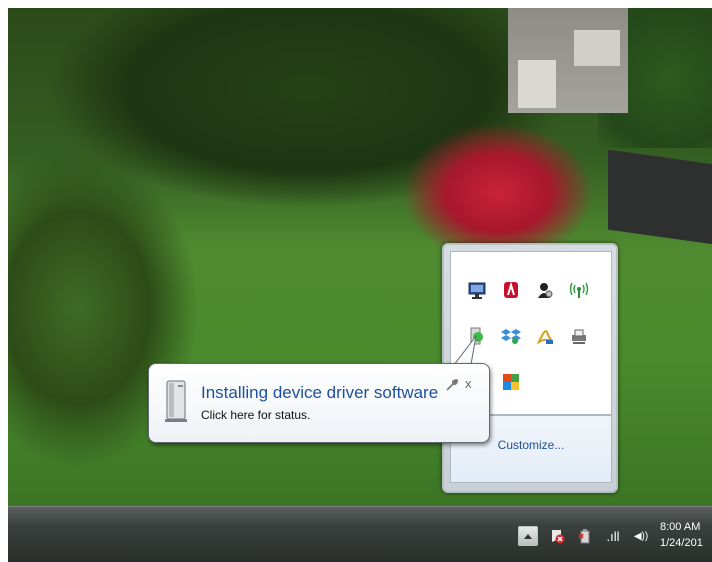 Image resolution: width=712 pixels, height=562 pixels. What do you see at coordinates (660, 198) in the screenshot?
I see `wallpaper-driveway` at bounding box center [660, 198].